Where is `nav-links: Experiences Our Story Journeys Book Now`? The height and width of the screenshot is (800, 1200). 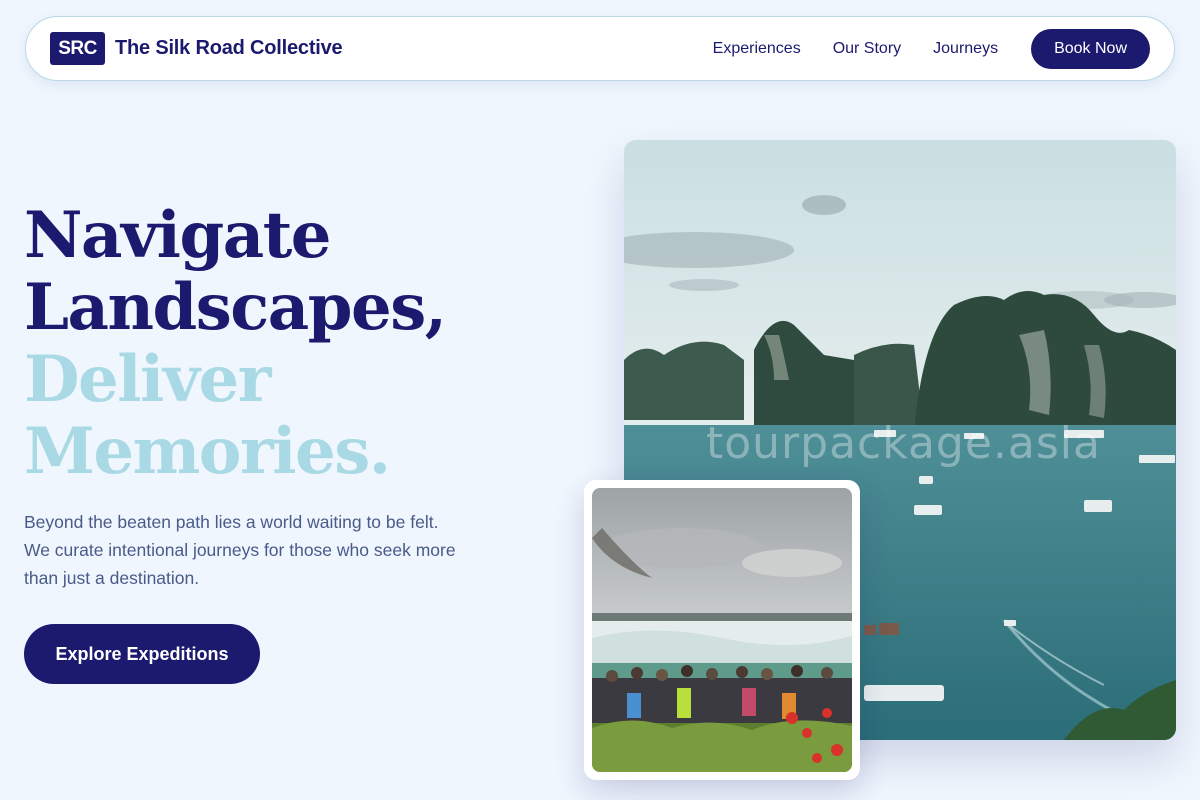 nav-links: Experiences Our Story Journeys Book Now is located at coordinates (931, 48).